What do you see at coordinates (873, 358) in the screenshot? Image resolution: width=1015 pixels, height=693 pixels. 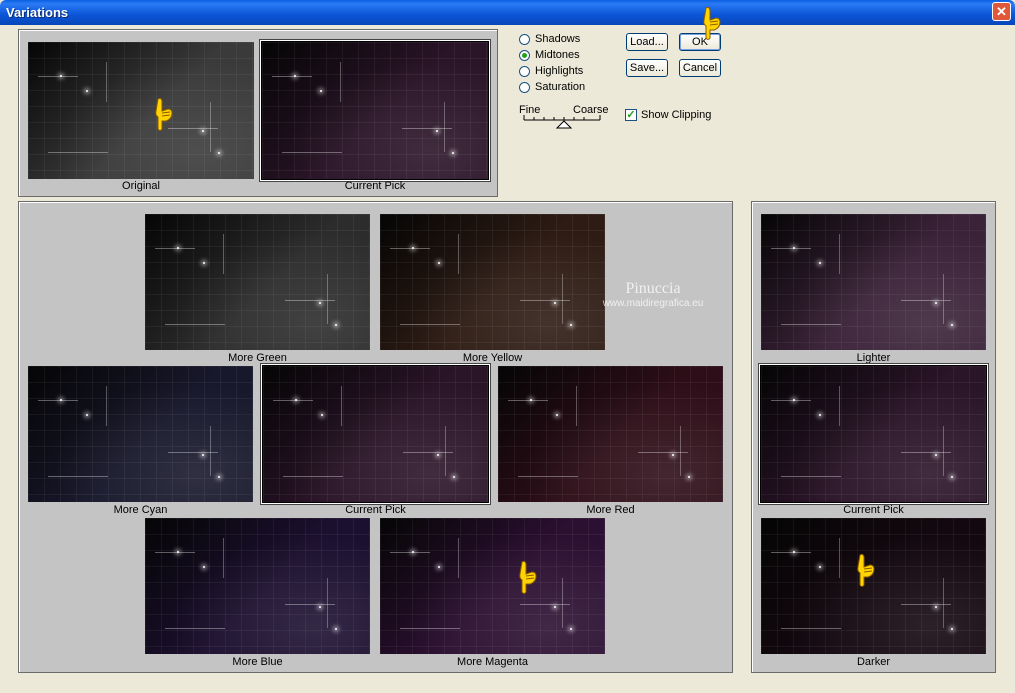 I see `lighter-caption: Lighter` at bounding box center [873, 358].